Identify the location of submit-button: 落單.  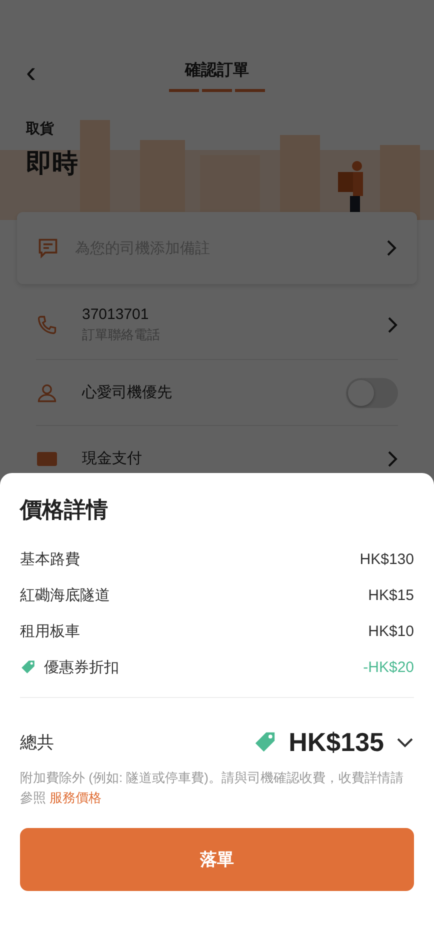
(217, 859).